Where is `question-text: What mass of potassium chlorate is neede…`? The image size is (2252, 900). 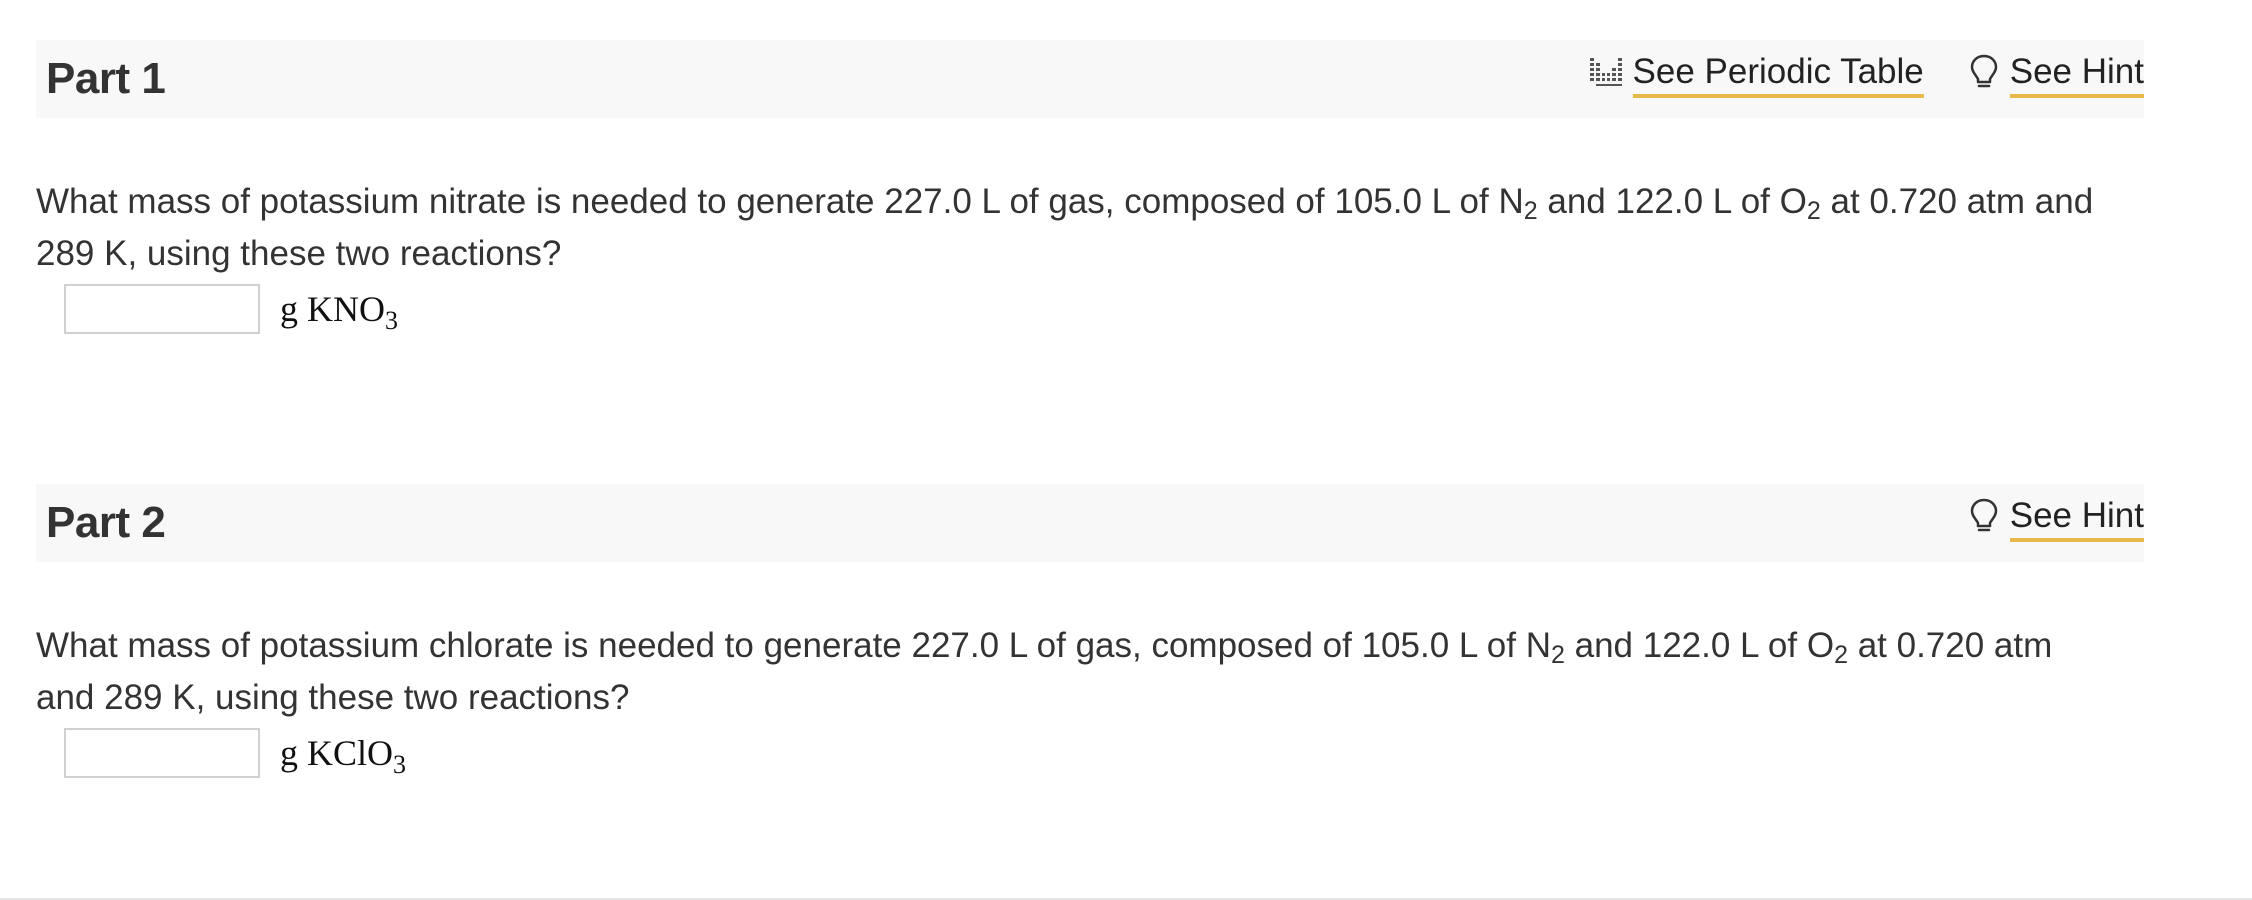
question-text: What mass of potassium chlorate is neede… is located at coordinates (793, 645).